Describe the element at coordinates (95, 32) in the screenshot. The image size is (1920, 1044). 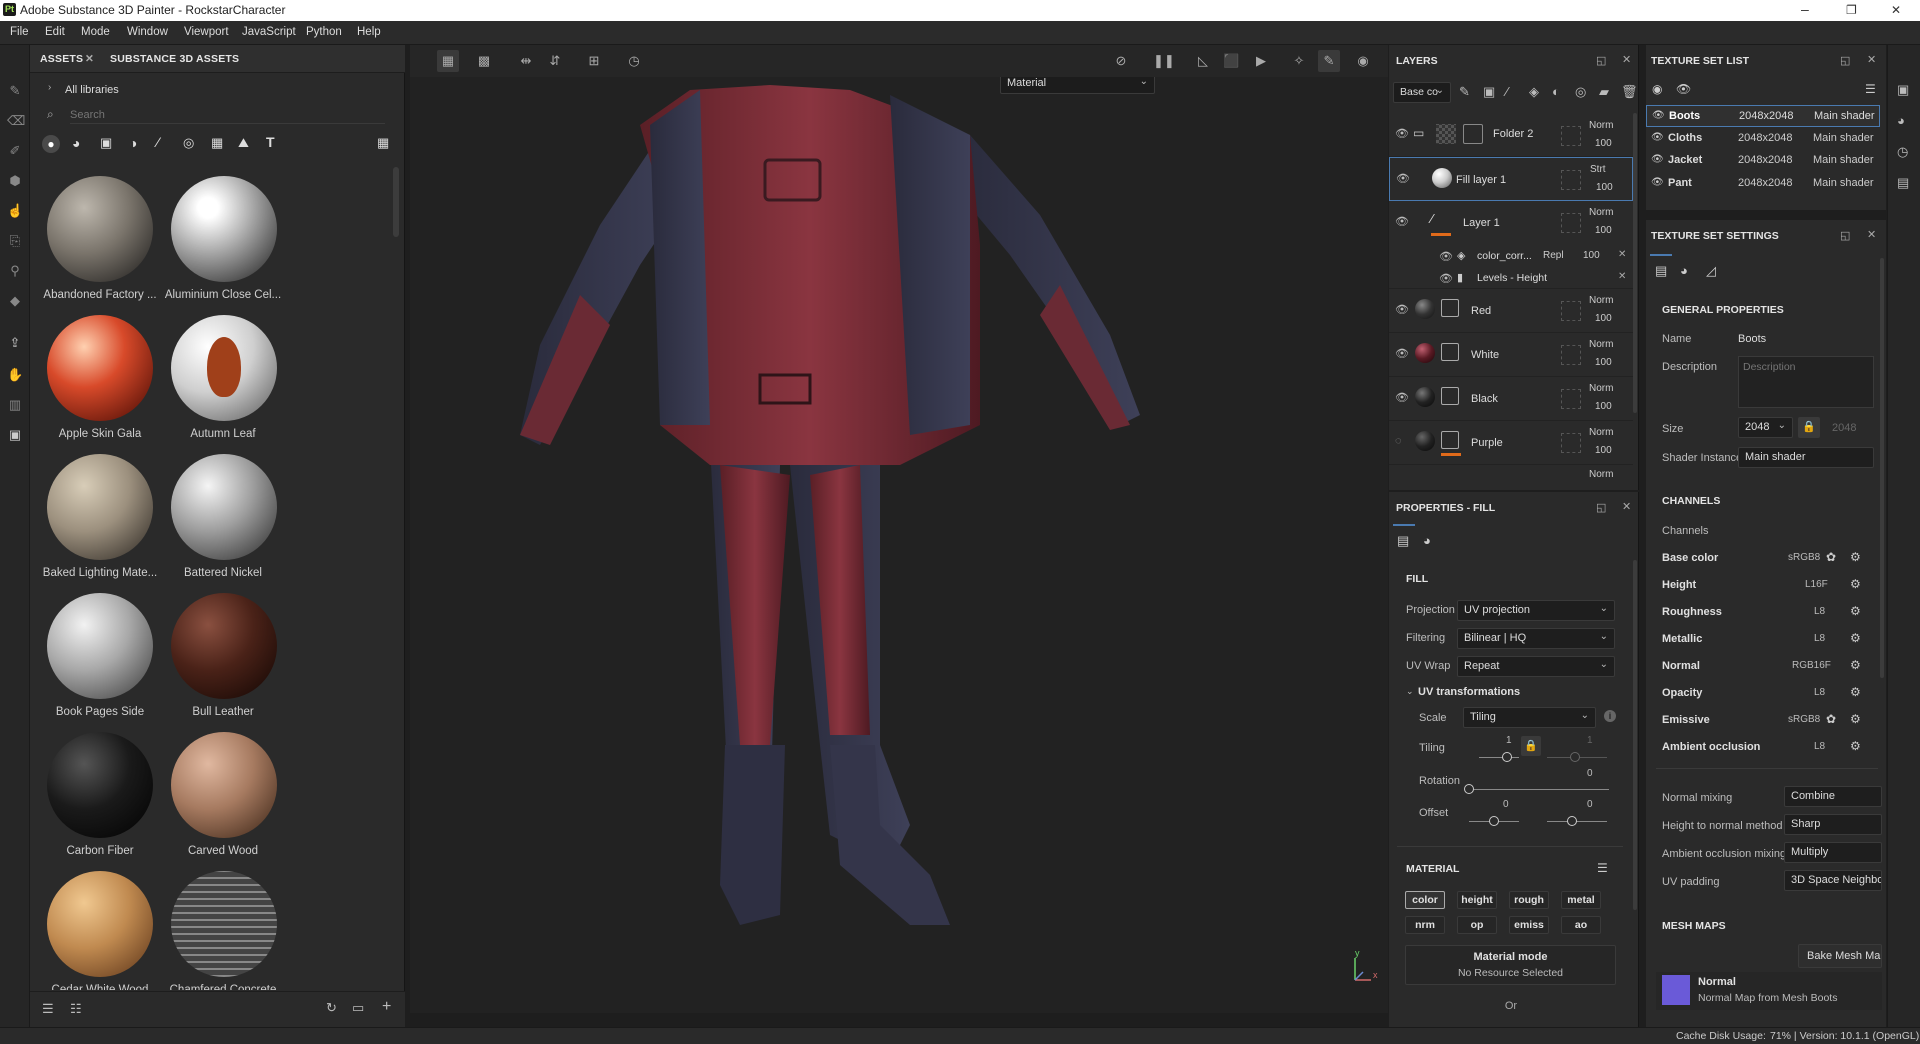
I see `menu-mode: Mode` at that location.